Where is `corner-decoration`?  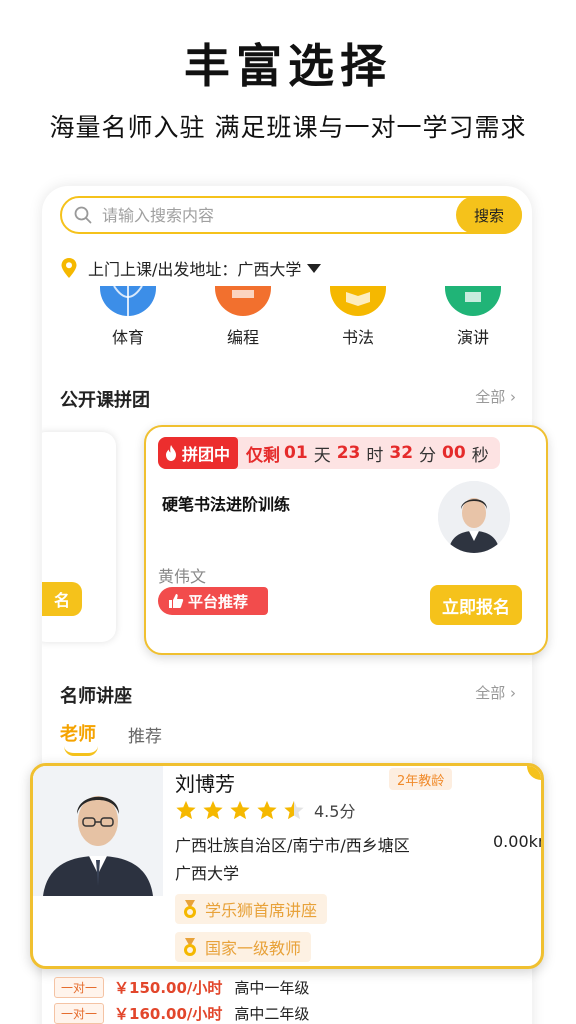 corner-decoration is located at coordinates (534, 773).